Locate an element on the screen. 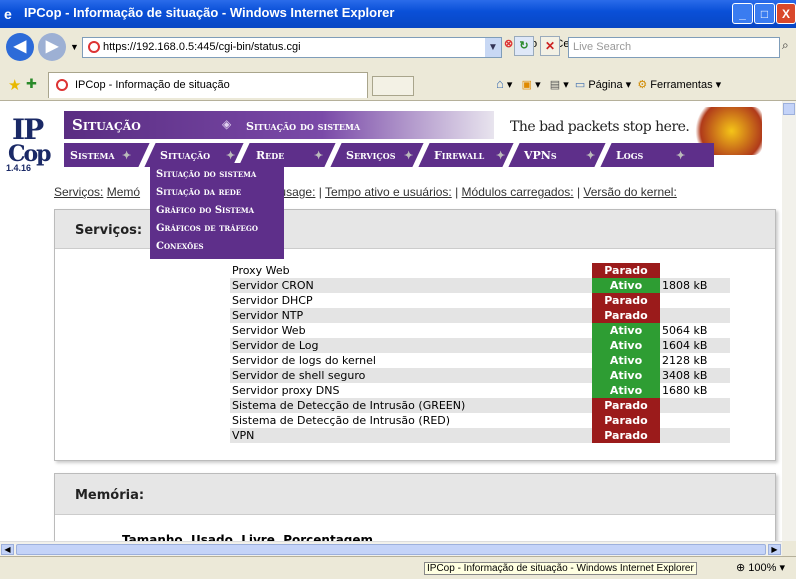 The height and width of the screenshot is (579, 796). link-versao-kernel: Versão do kernel: is located at coordinates (629, 192).